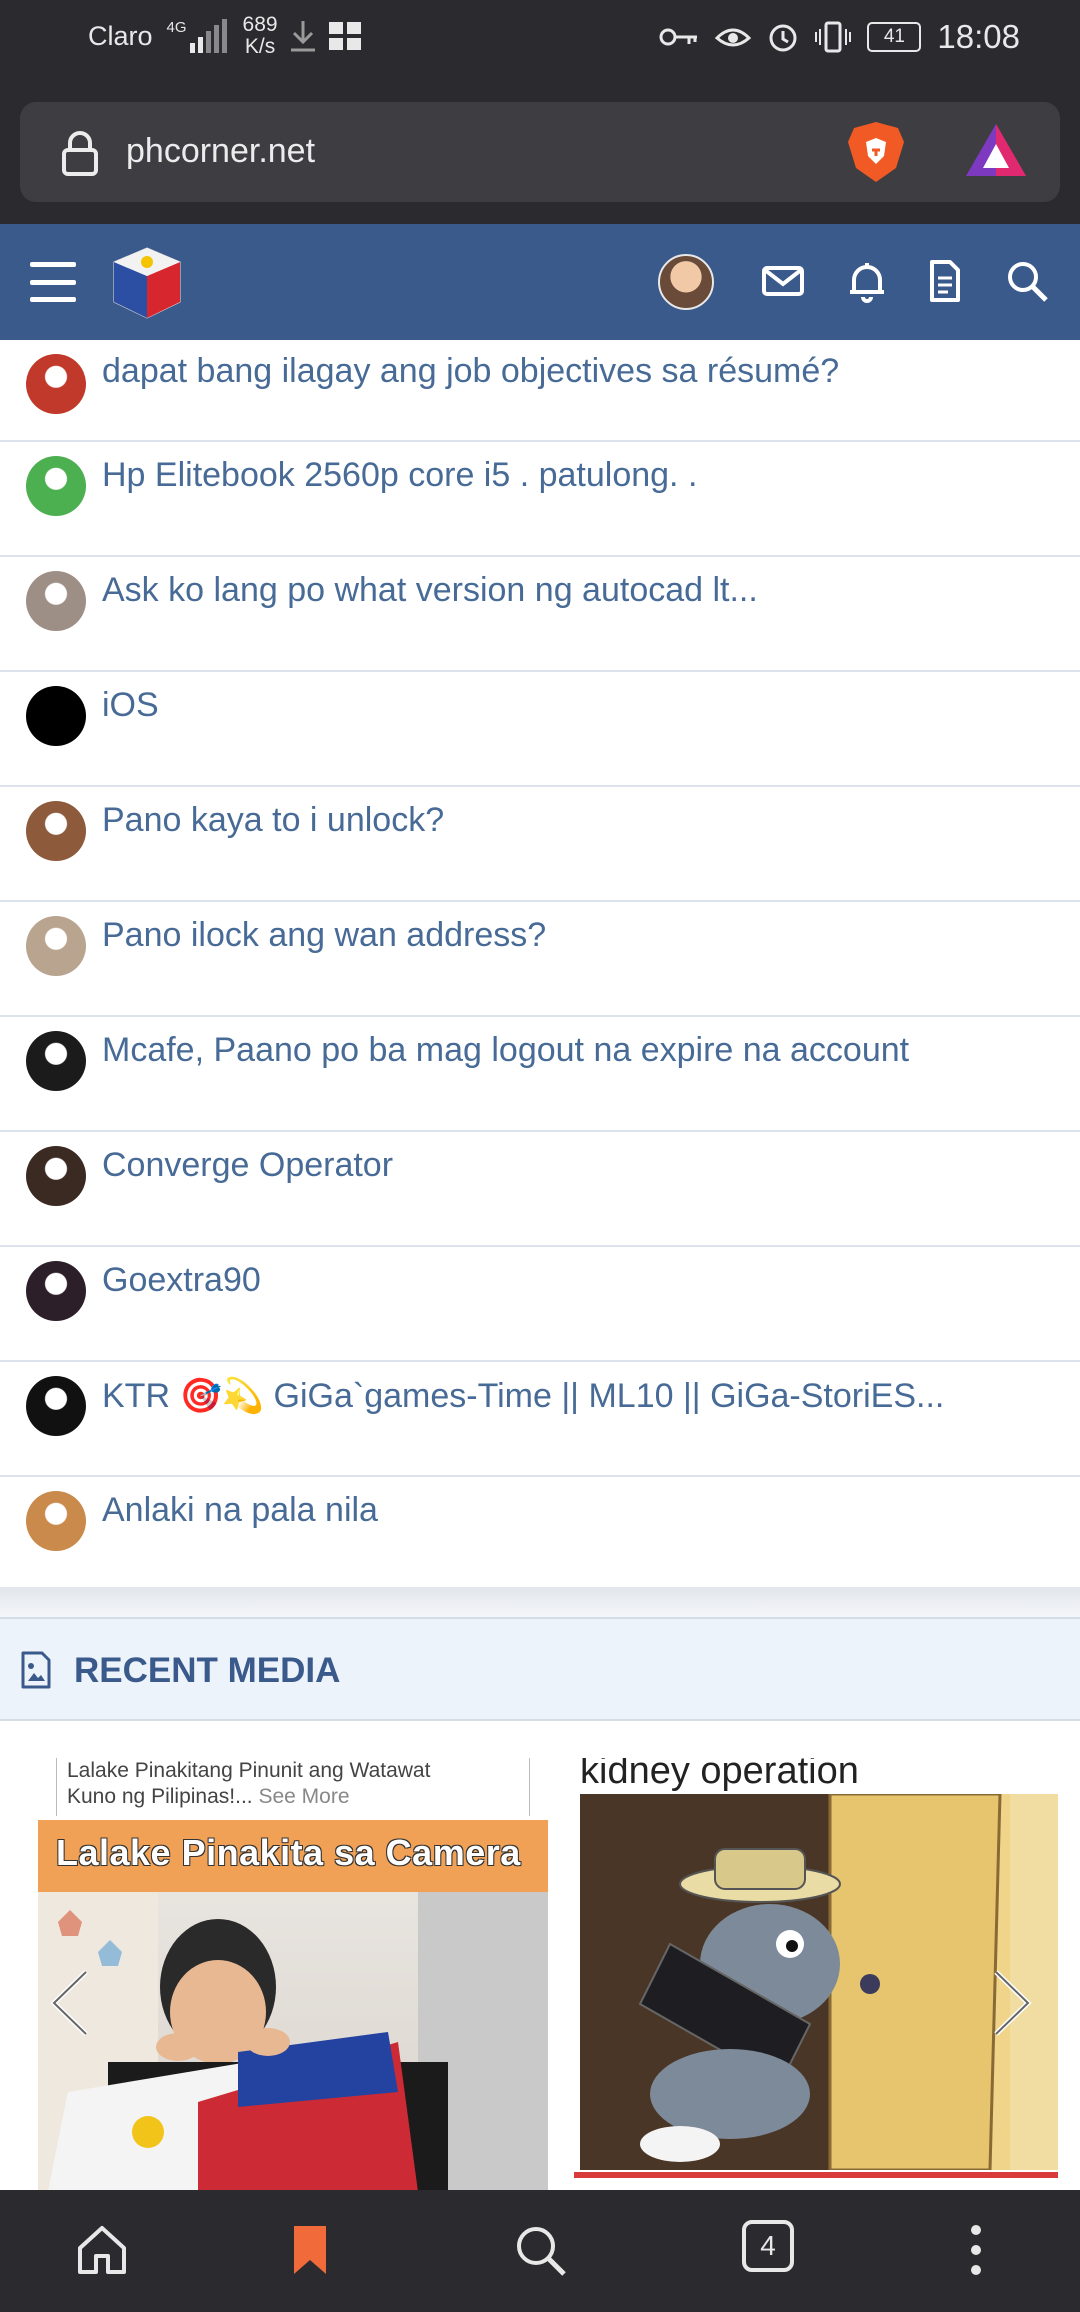 The image size is (1080, 2312). I want to click on eye-icon, so click(733, 37).